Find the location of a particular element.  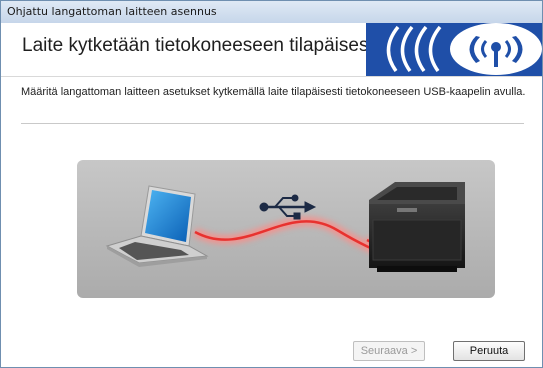

window-title: Ohjattu langattoman laitteen asennus is located at coordinates (112, 11).